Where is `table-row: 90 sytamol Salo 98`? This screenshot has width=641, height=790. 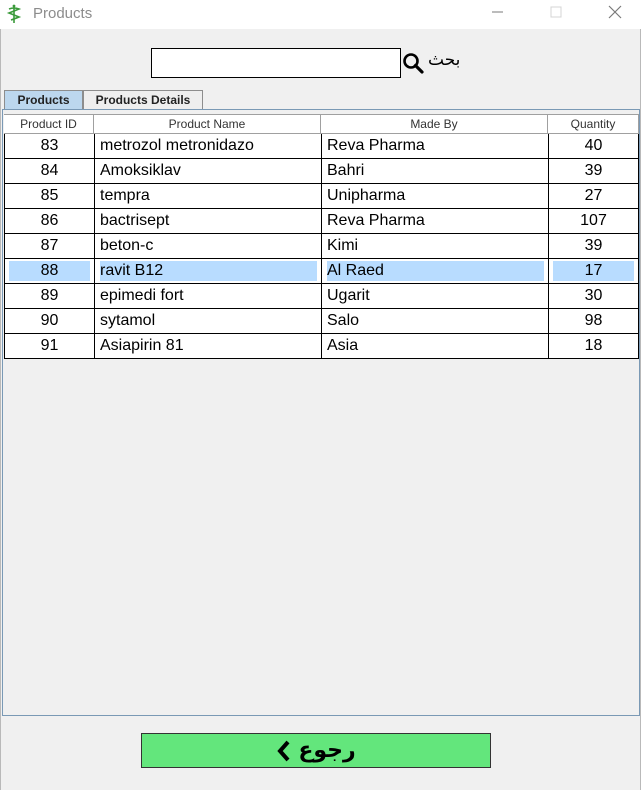
table-row: 90 sytamol Salo 98 is located at coordinates (321, 321).